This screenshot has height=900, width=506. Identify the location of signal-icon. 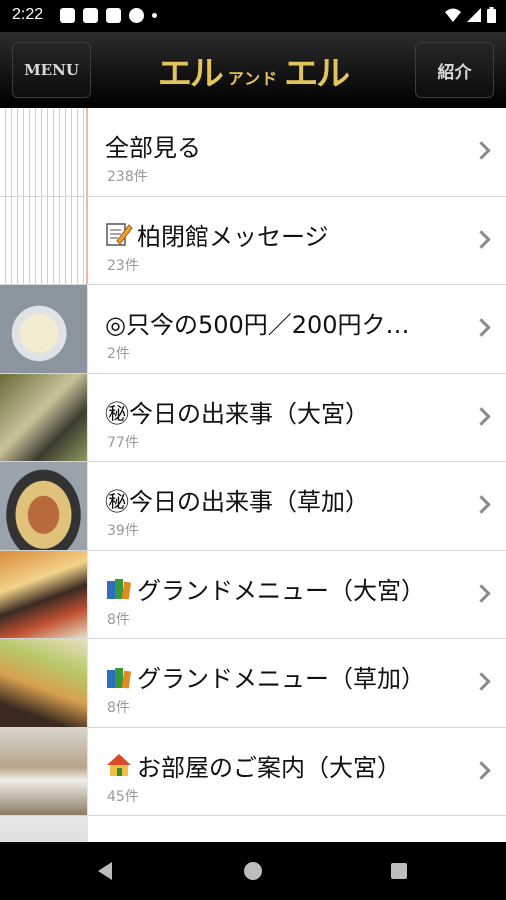
(474, 15).